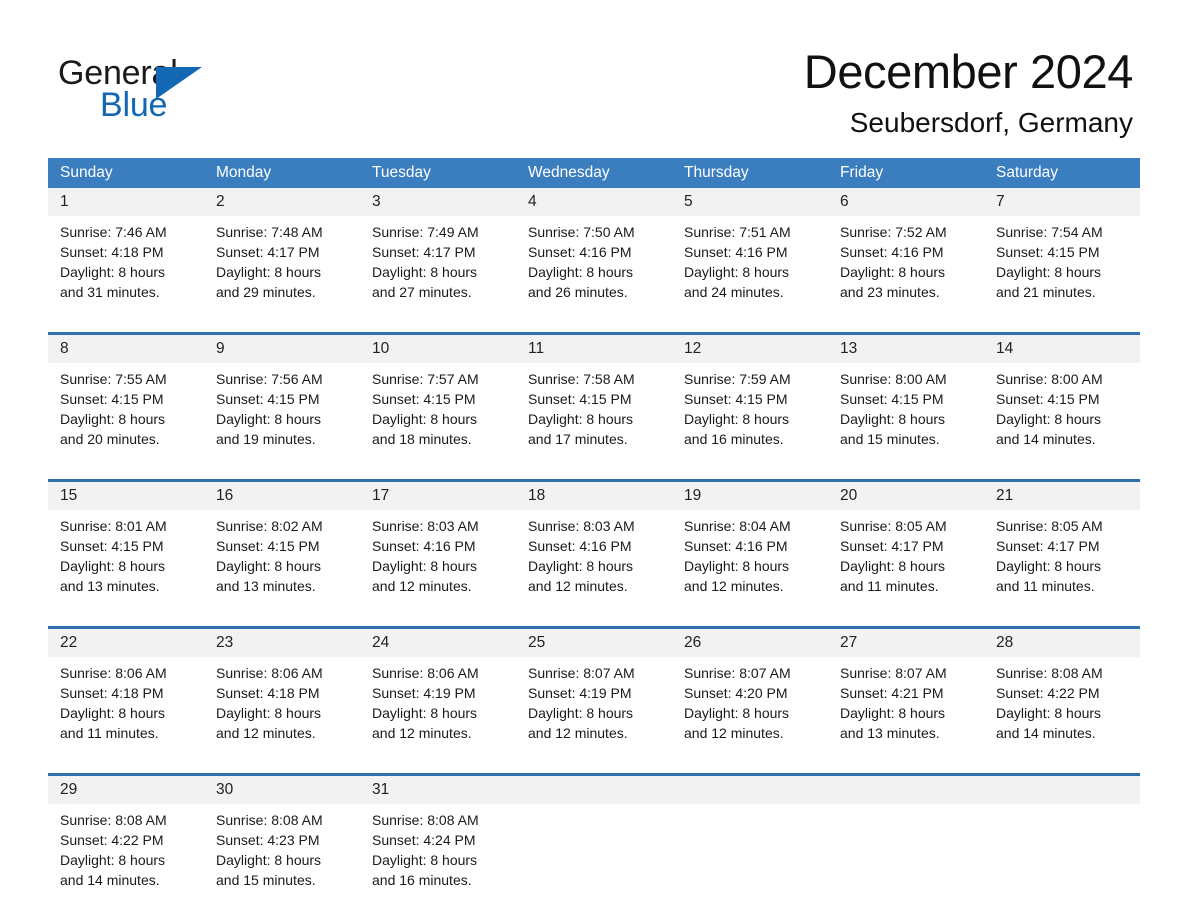  What do you see at coordinates (422, 880) in the screenshot?
I see `daylight-text-line2: and 16 minutes.` at bounding box center [422, 880].